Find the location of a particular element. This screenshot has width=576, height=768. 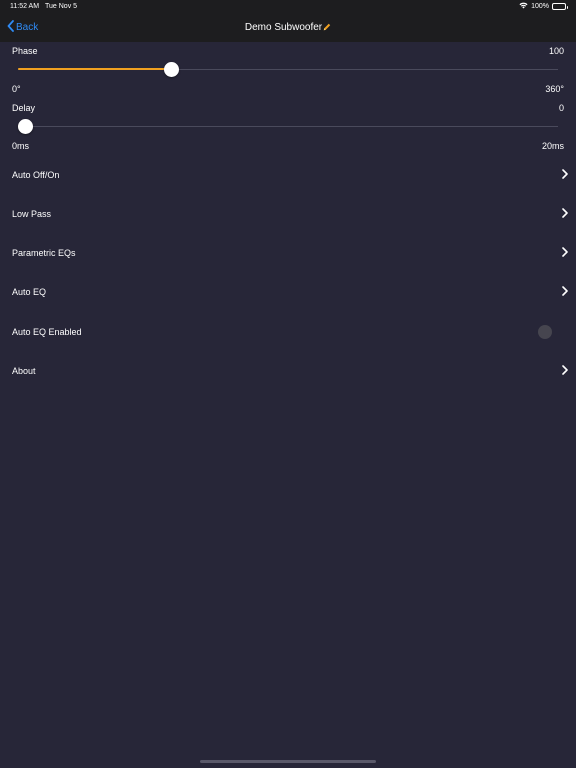

delay-min-label: 0ms is located at coordinates (21, 146).